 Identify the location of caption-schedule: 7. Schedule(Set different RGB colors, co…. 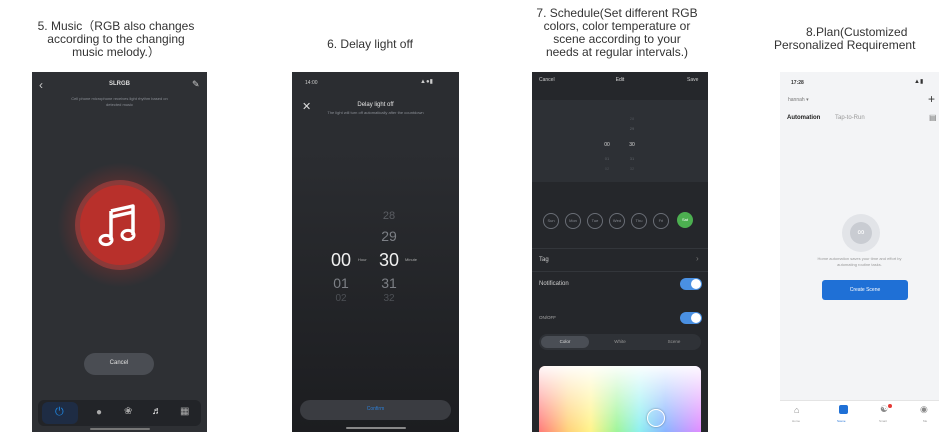
(617, 32).